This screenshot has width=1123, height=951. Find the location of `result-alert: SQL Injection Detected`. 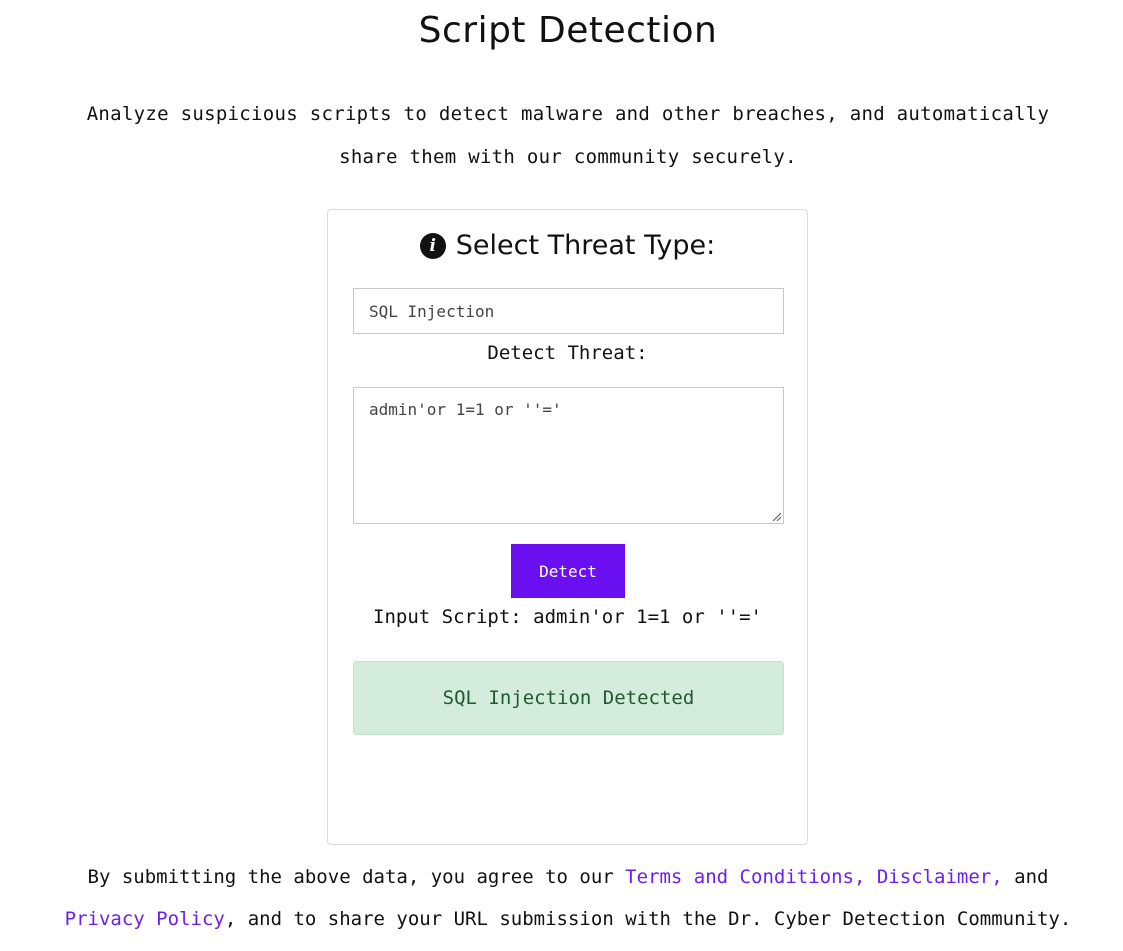

result-alert: SQL Injection Detected is located at coordinates (568, 698).